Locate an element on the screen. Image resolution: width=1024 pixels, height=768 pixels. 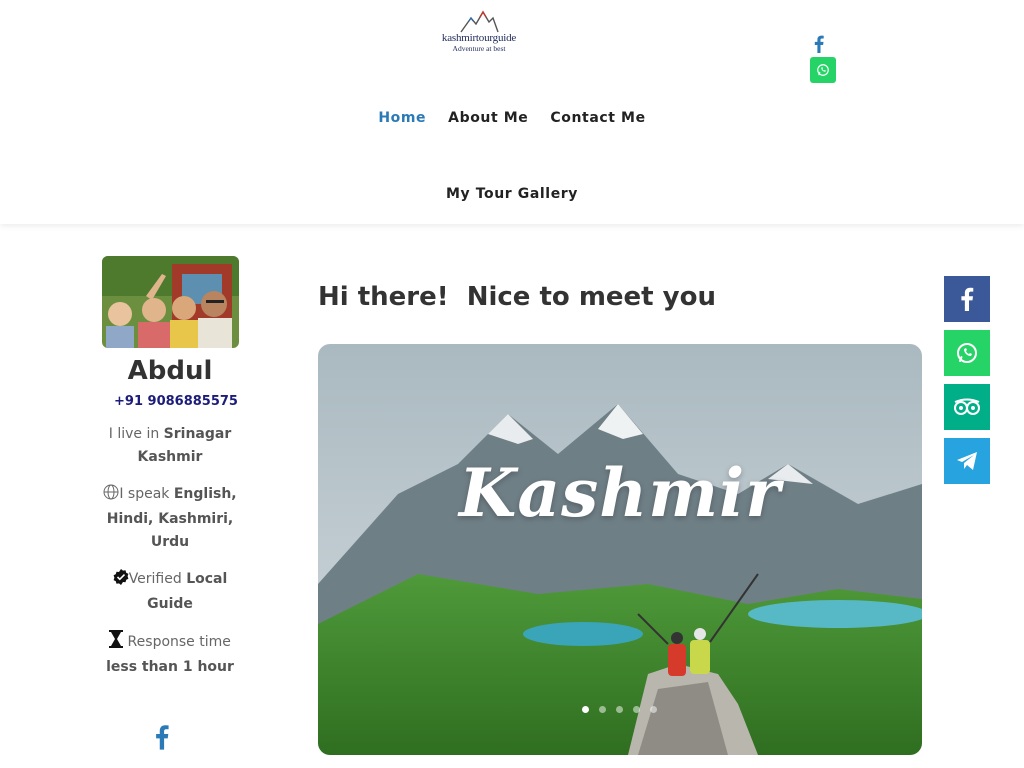
guide-name: Abdul is located at coordinates (170, 371).